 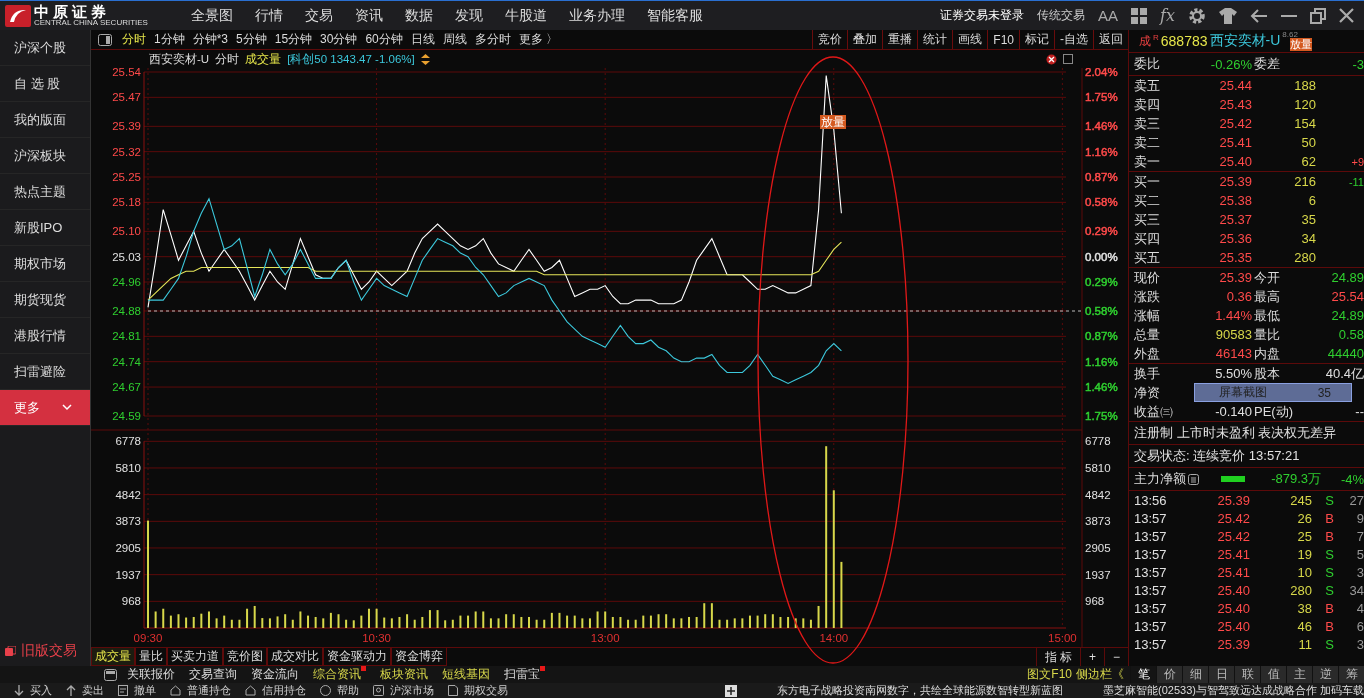 What do you see at coordinates (134, 39) in the screenshot?
I see `period-tab: 分时` at bounding box center [134, 39].